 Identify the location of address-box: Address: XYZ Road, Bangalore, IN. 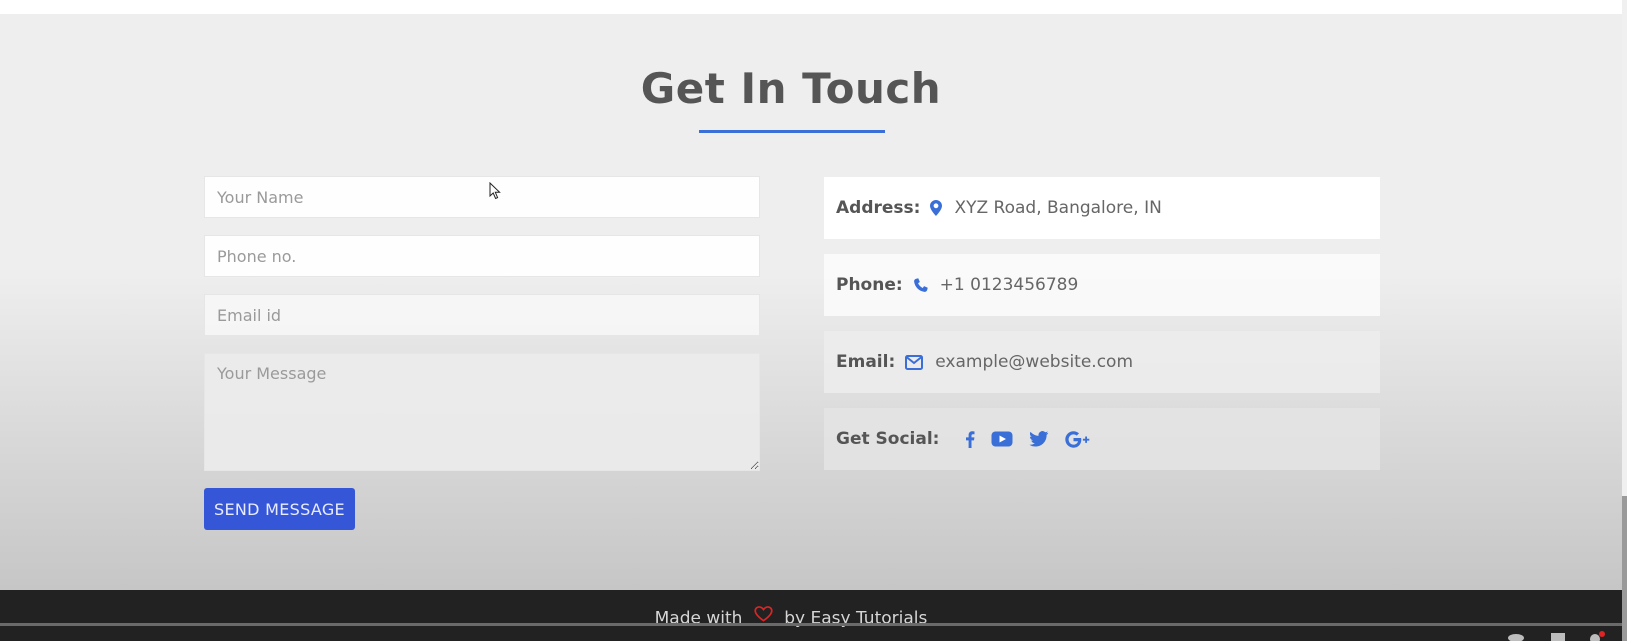
(1102, 208).